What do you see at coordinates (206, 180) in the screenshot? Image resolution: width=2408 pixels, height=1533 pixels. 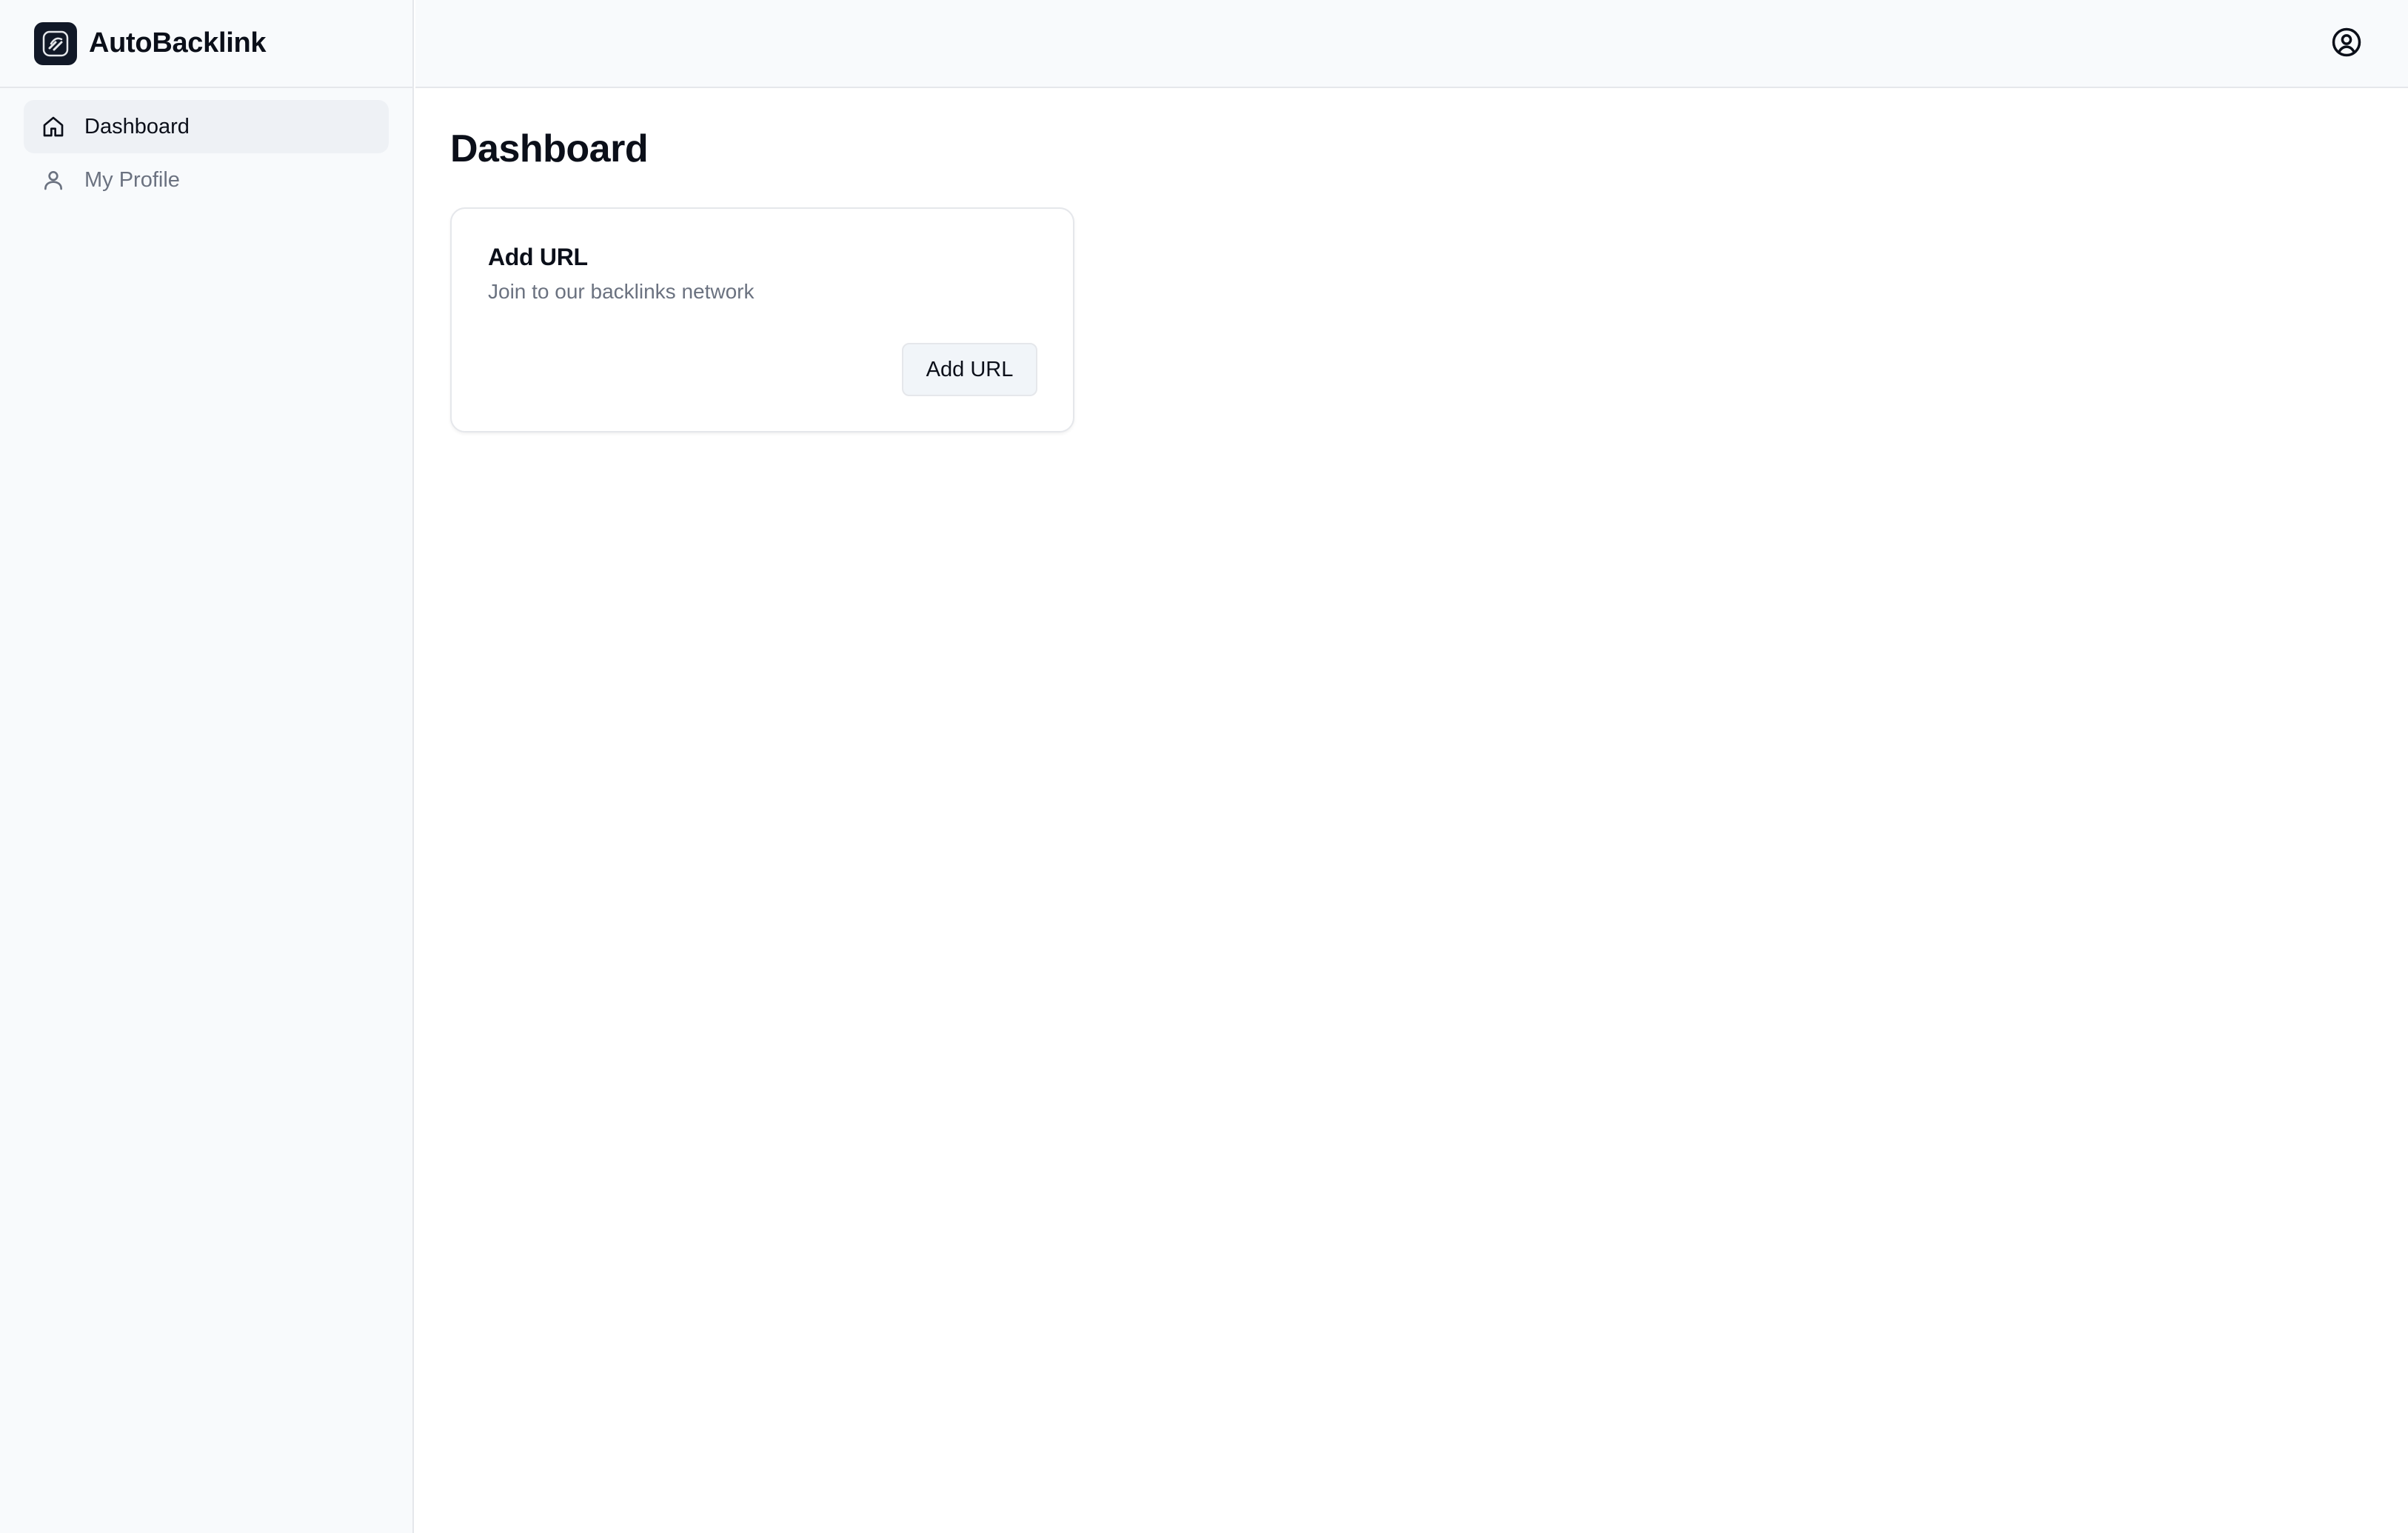 I see `sidebar-item-my-profile: My Profile` at bounding box center [206, 180].